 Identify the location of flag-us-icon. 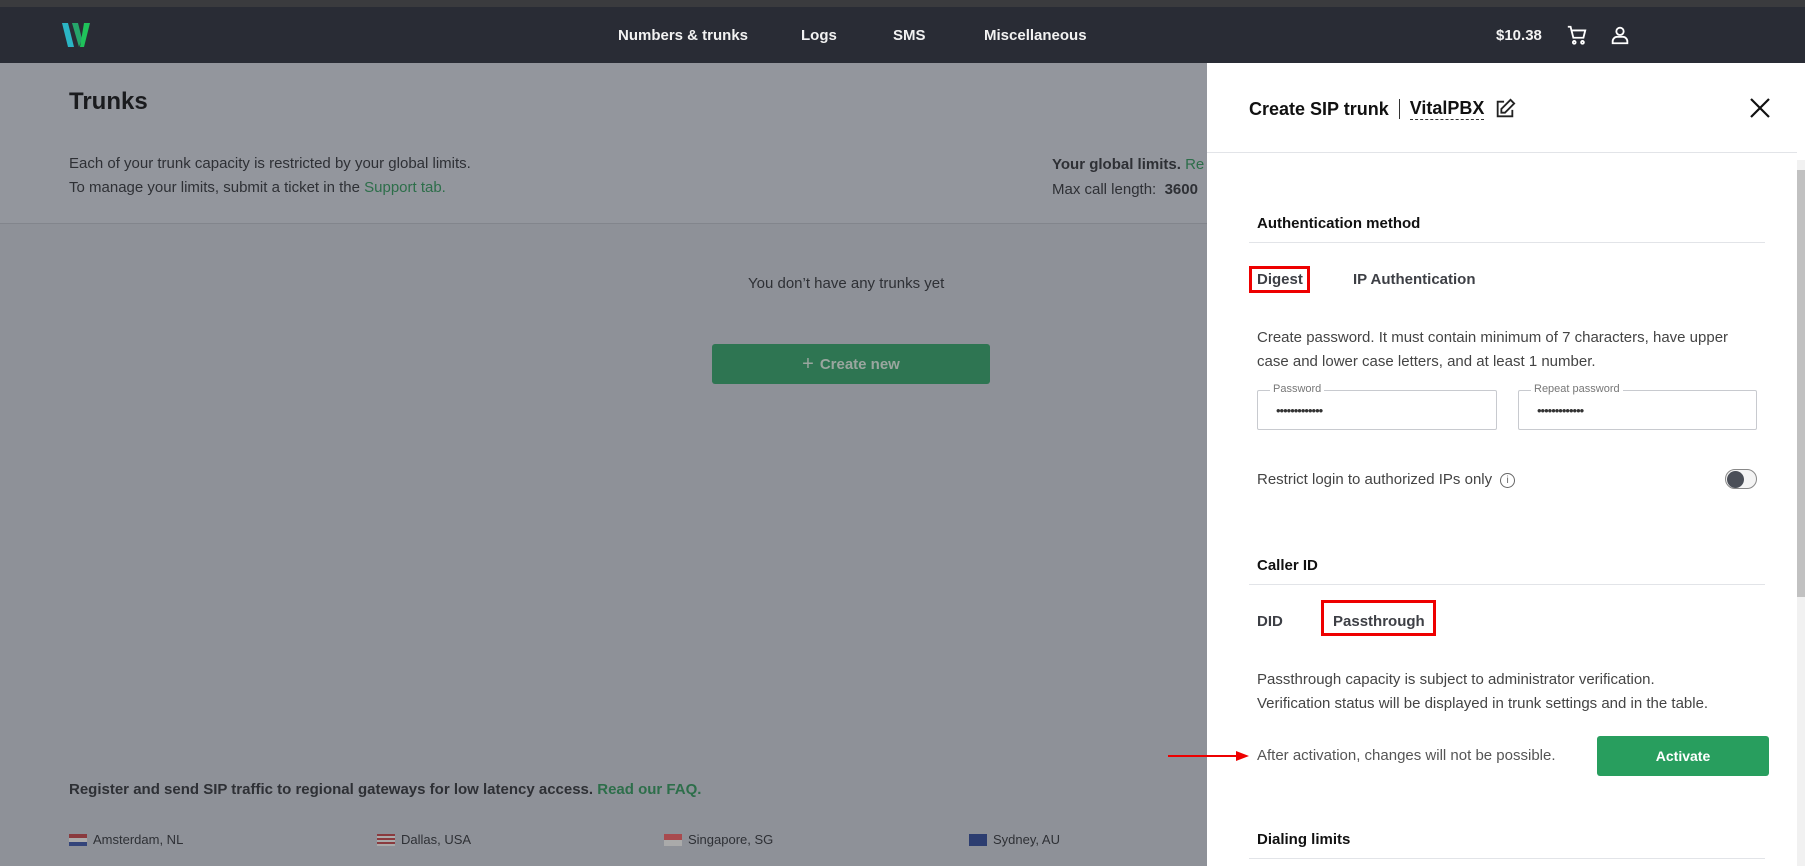
(386, 839).